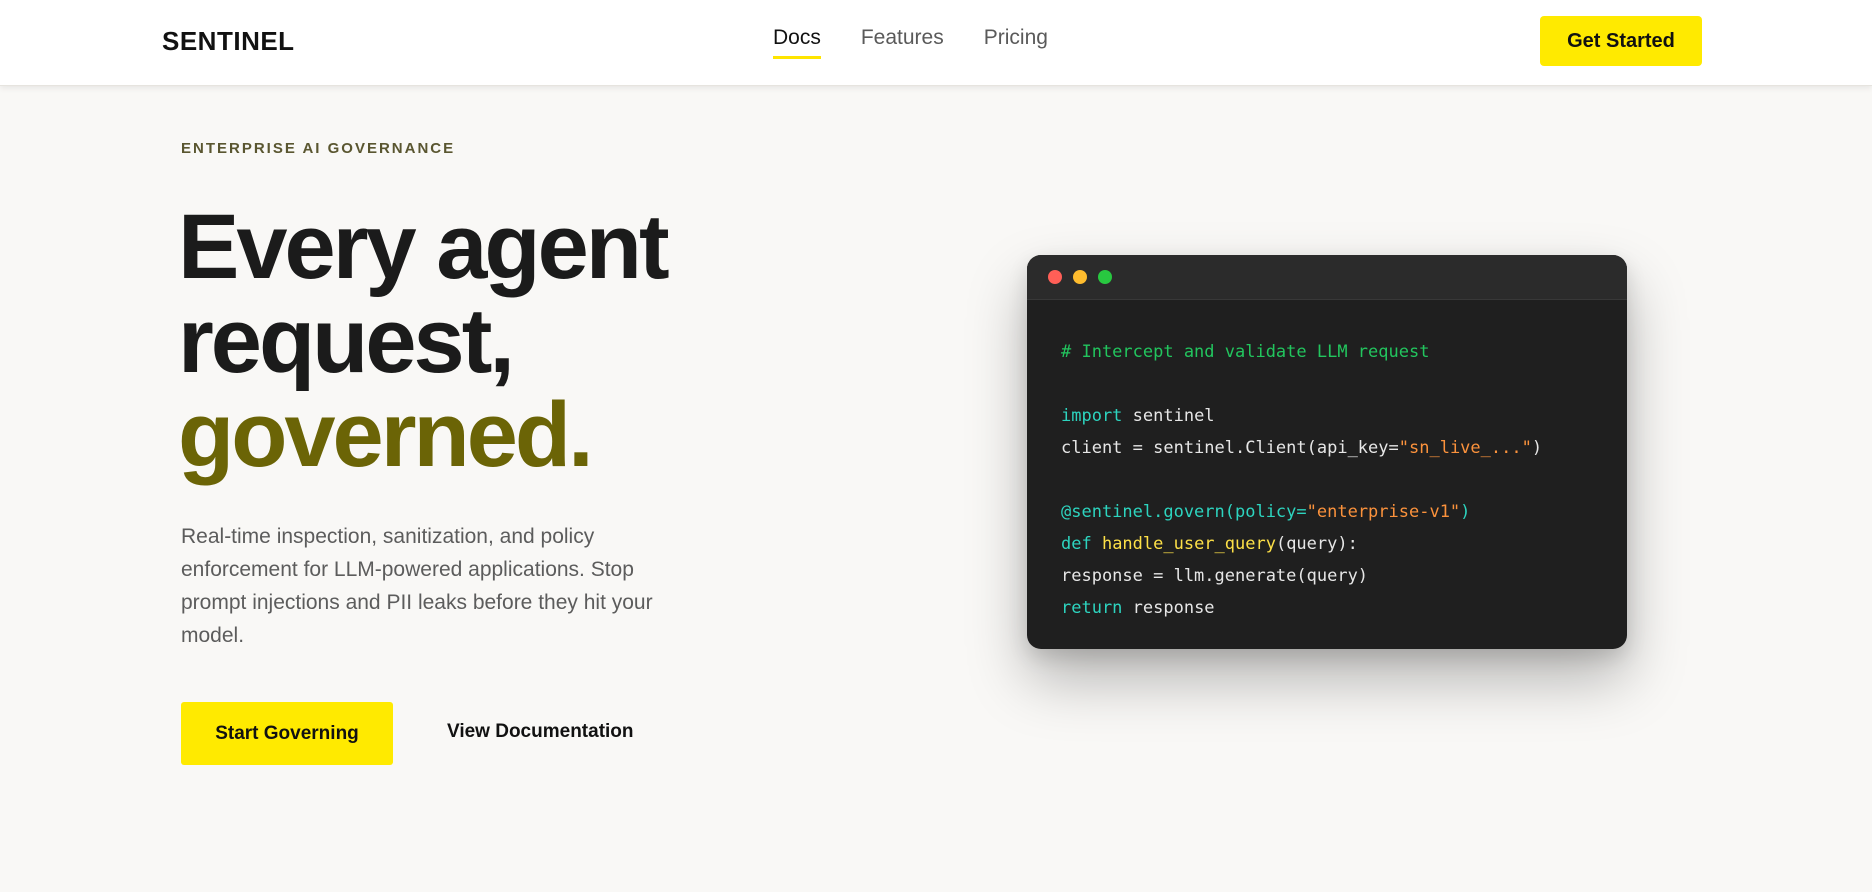 The image size is (1872, 892). I want to click on code-decorator-pre: @sentinel.govern(policy=, so click(1184, 512).